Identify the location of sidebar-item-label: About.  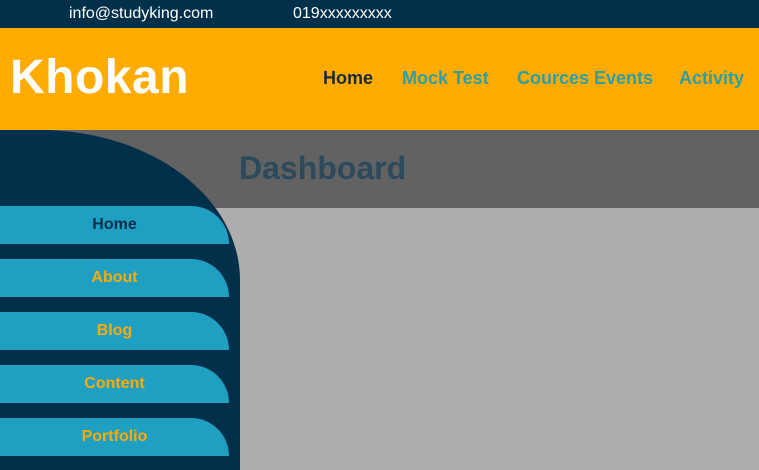
(114, 277).